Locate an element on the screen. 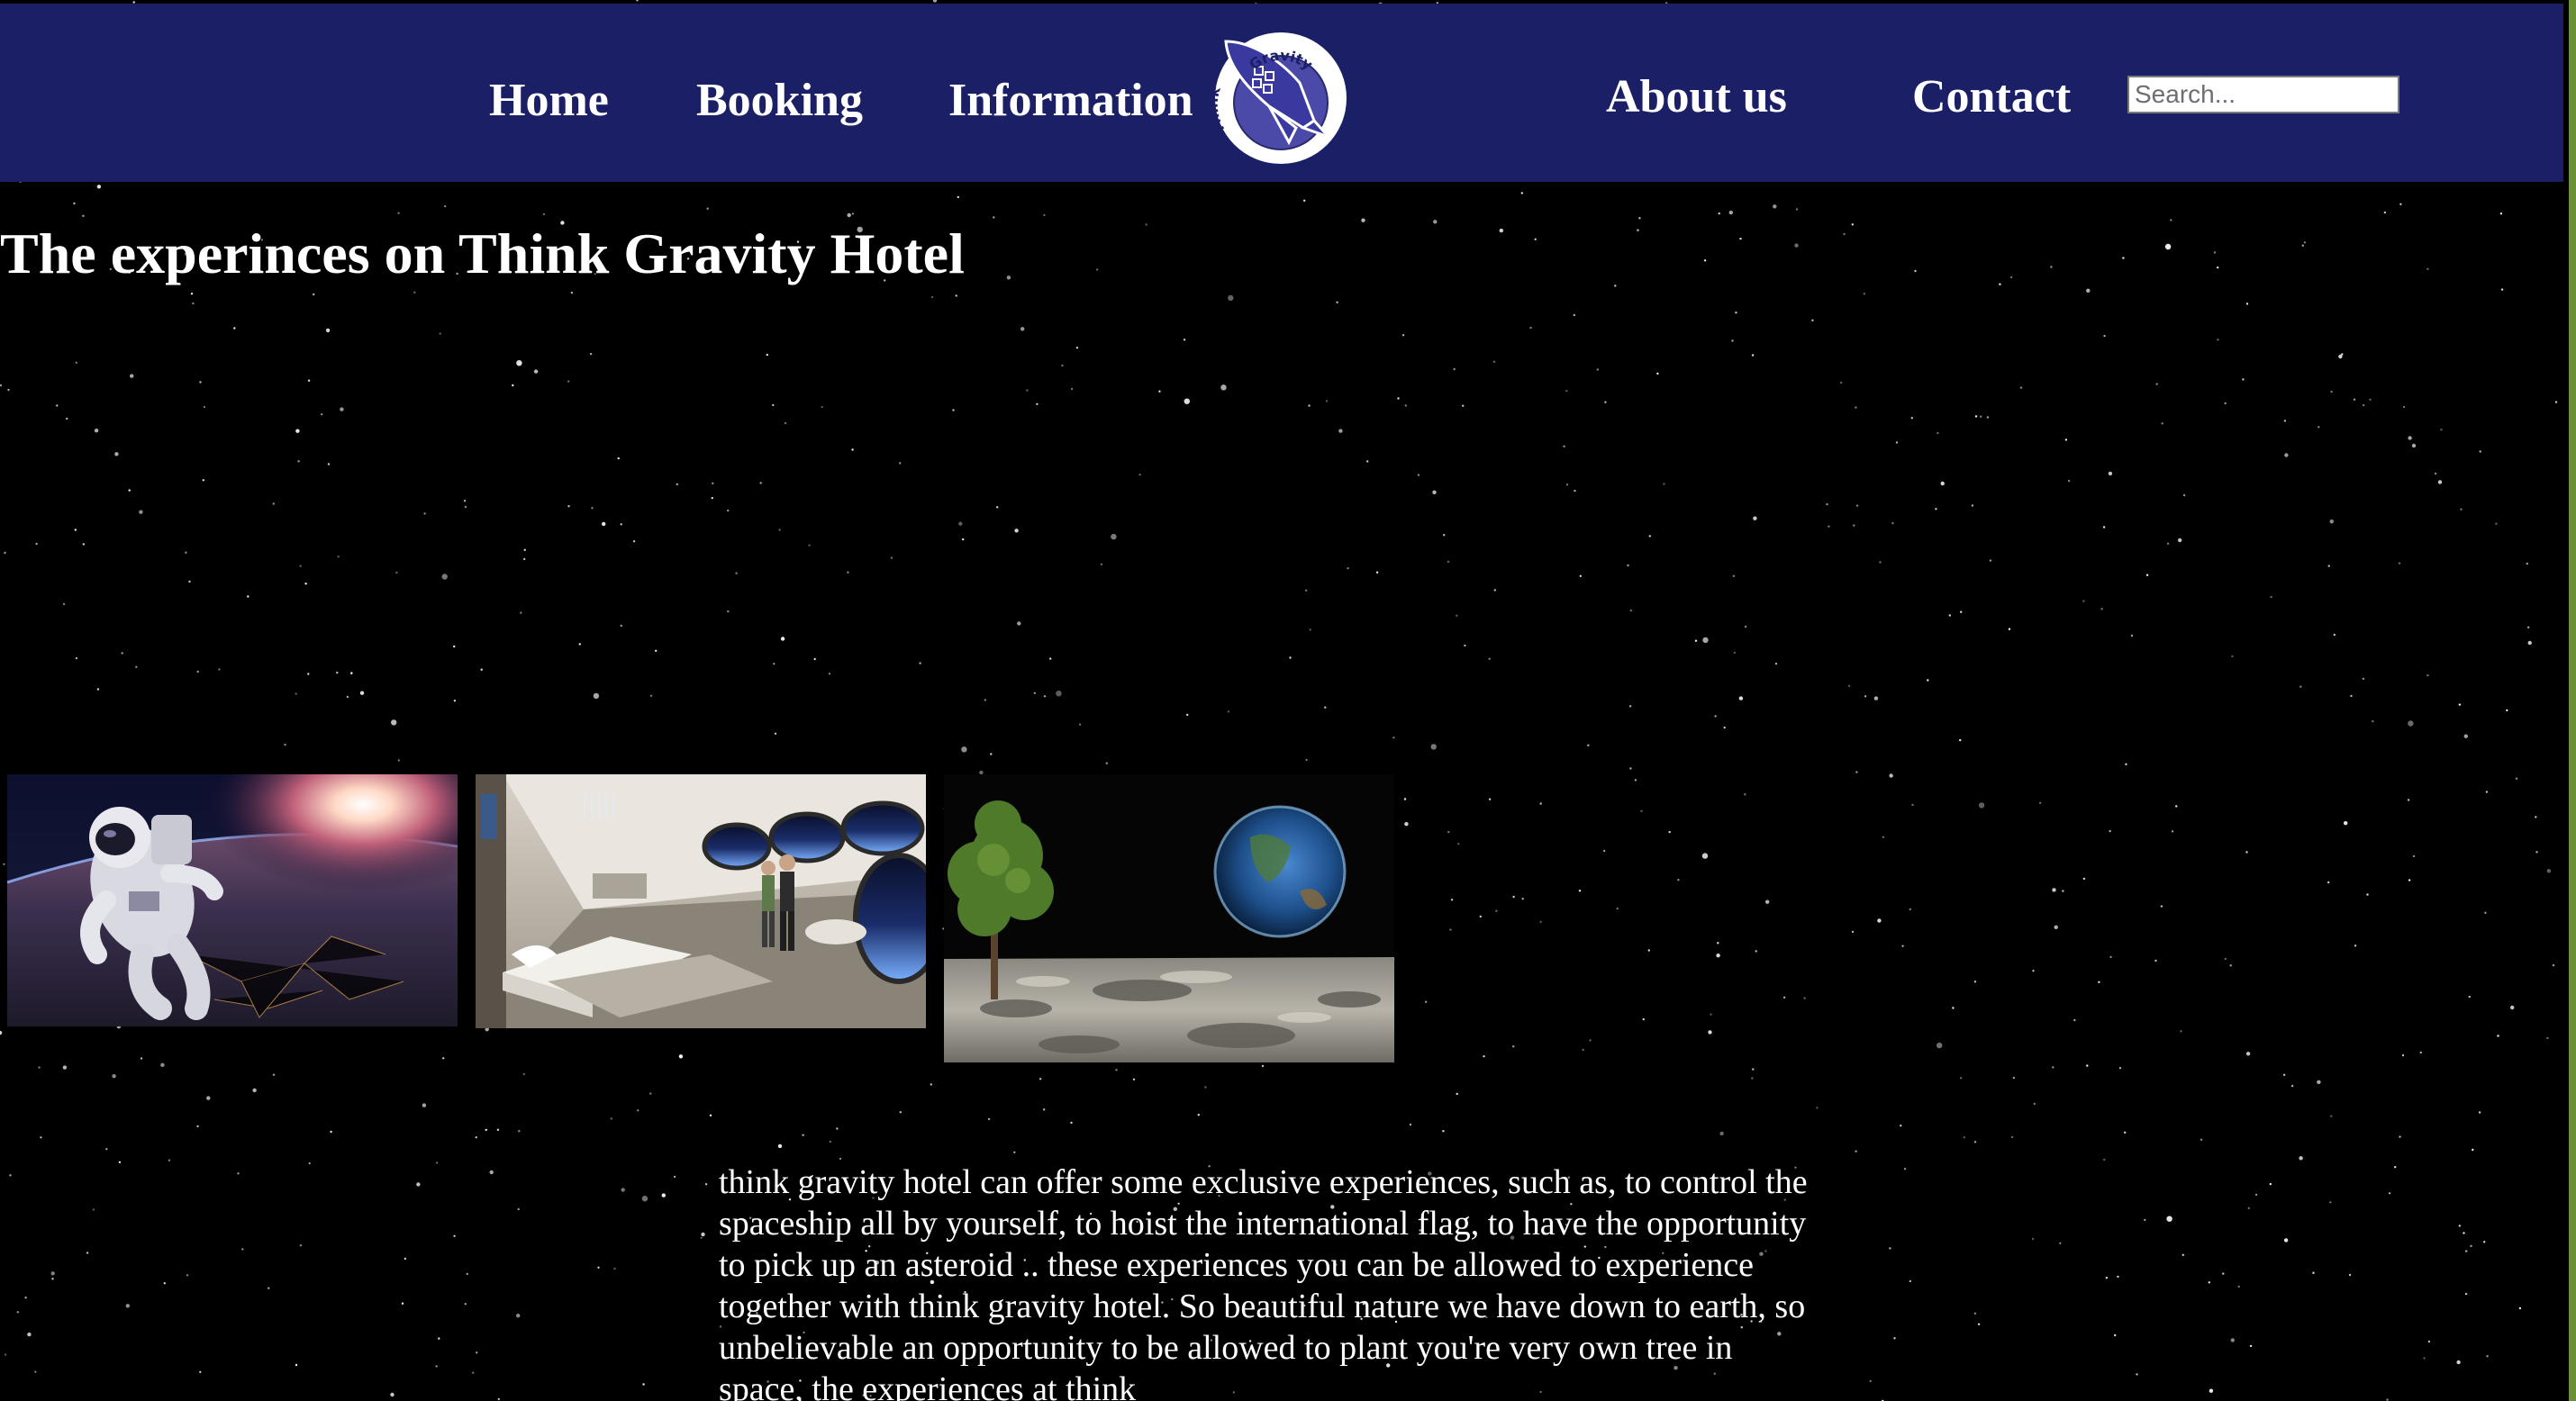 The height and width of the screenshot is (1401, 2576). nav-about-us-link: About us is located at coordinates (1696, 97).